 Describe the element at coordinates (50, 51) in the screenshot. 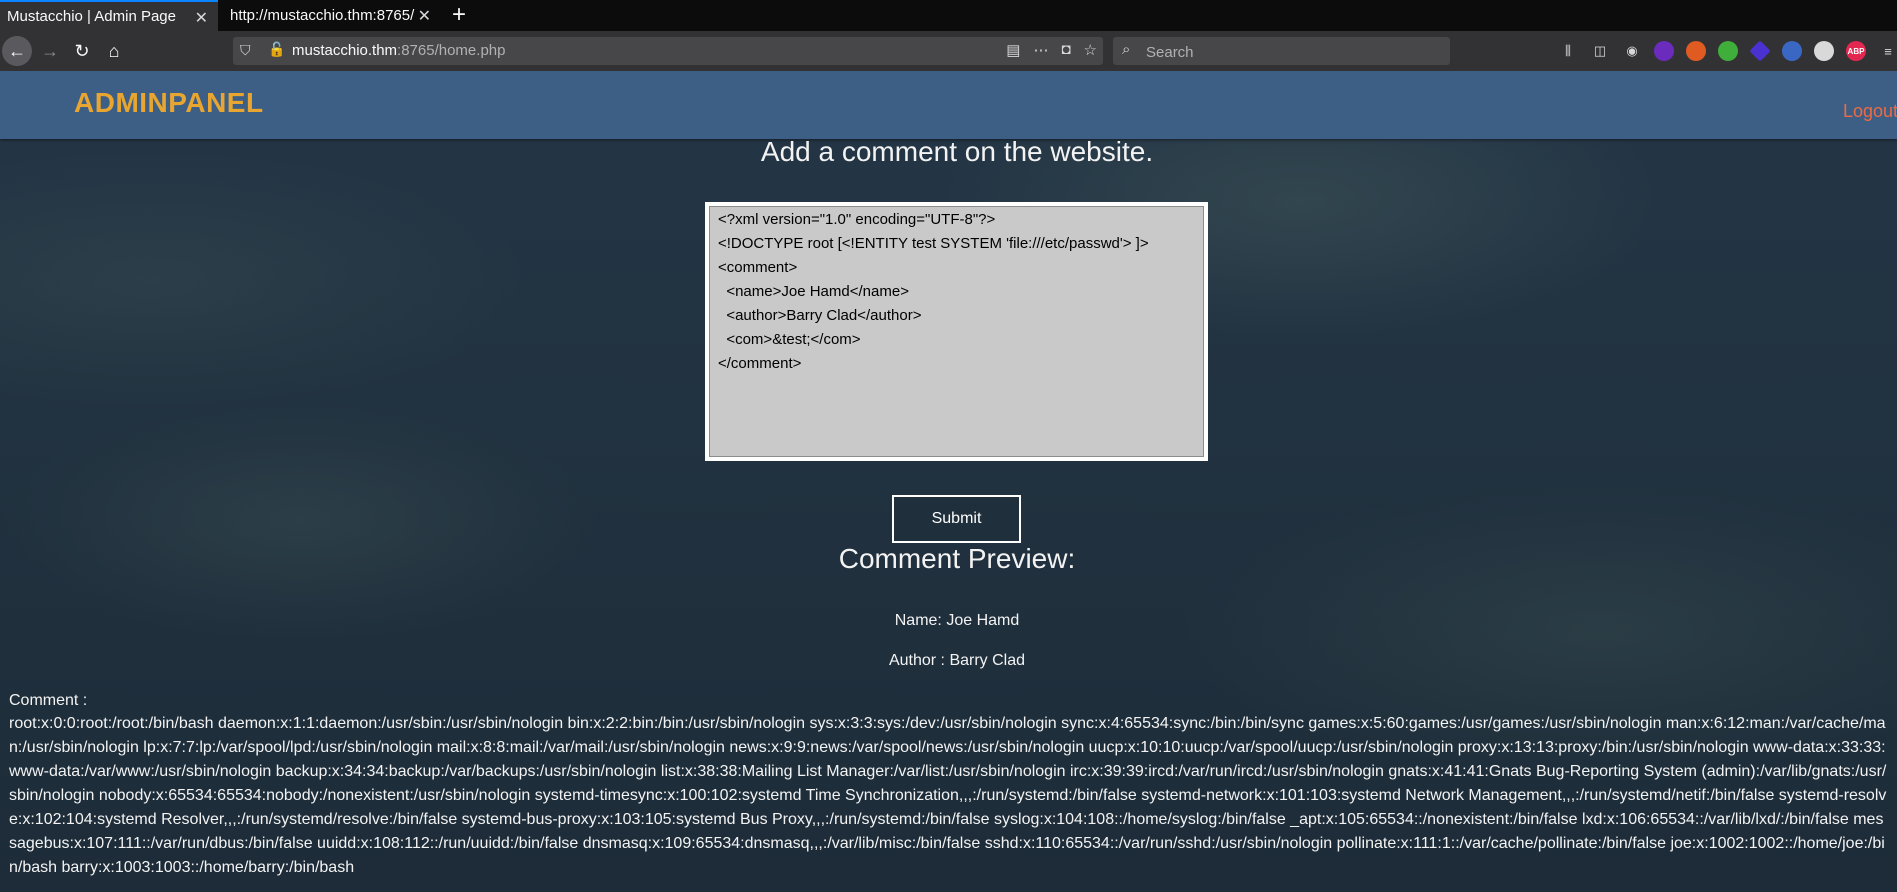

I see `forward-arrow-icon: →` at that location.